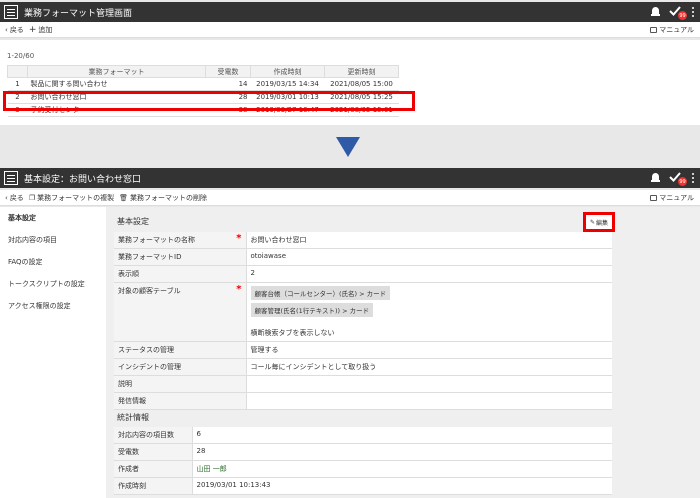 The image size is (700, 498). Describe the element at coordinates (180, 312) in the screenshot. I see `field-label-cell: 対象の顧客テーブル *` at that location.